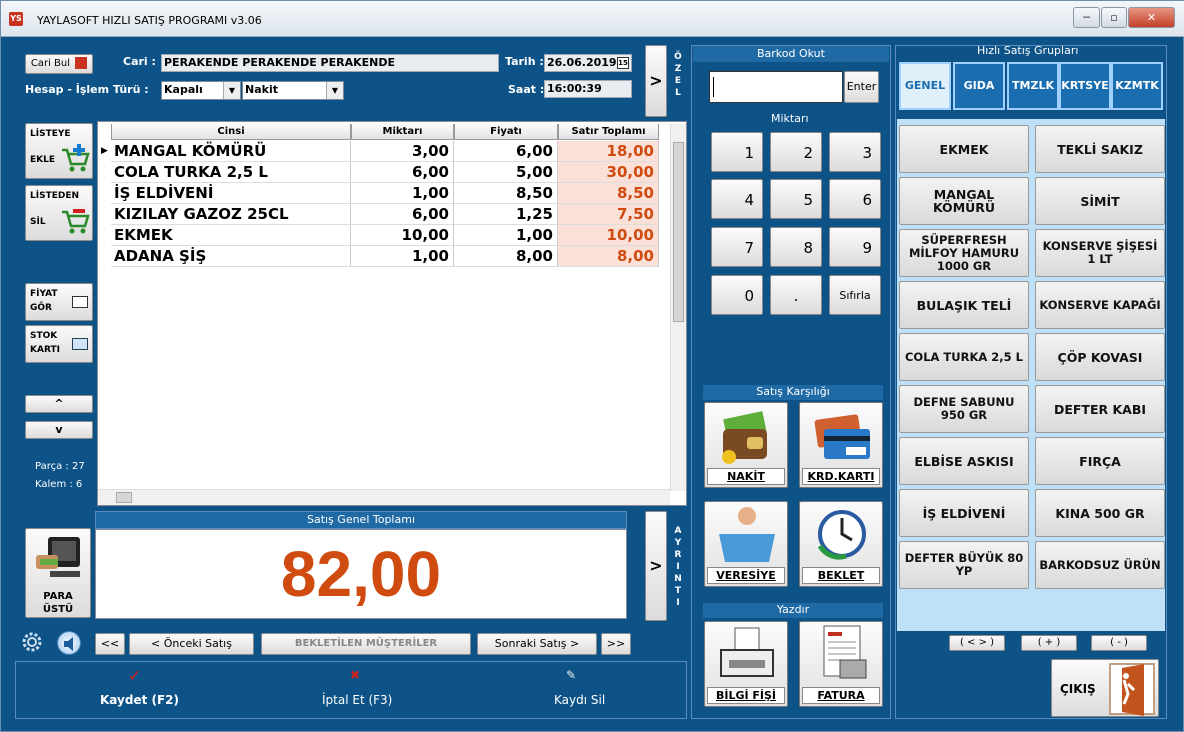  Describe the element at coordinates (855, 247) in the screenshot. I see `keypad-key-9: 9` at that location.